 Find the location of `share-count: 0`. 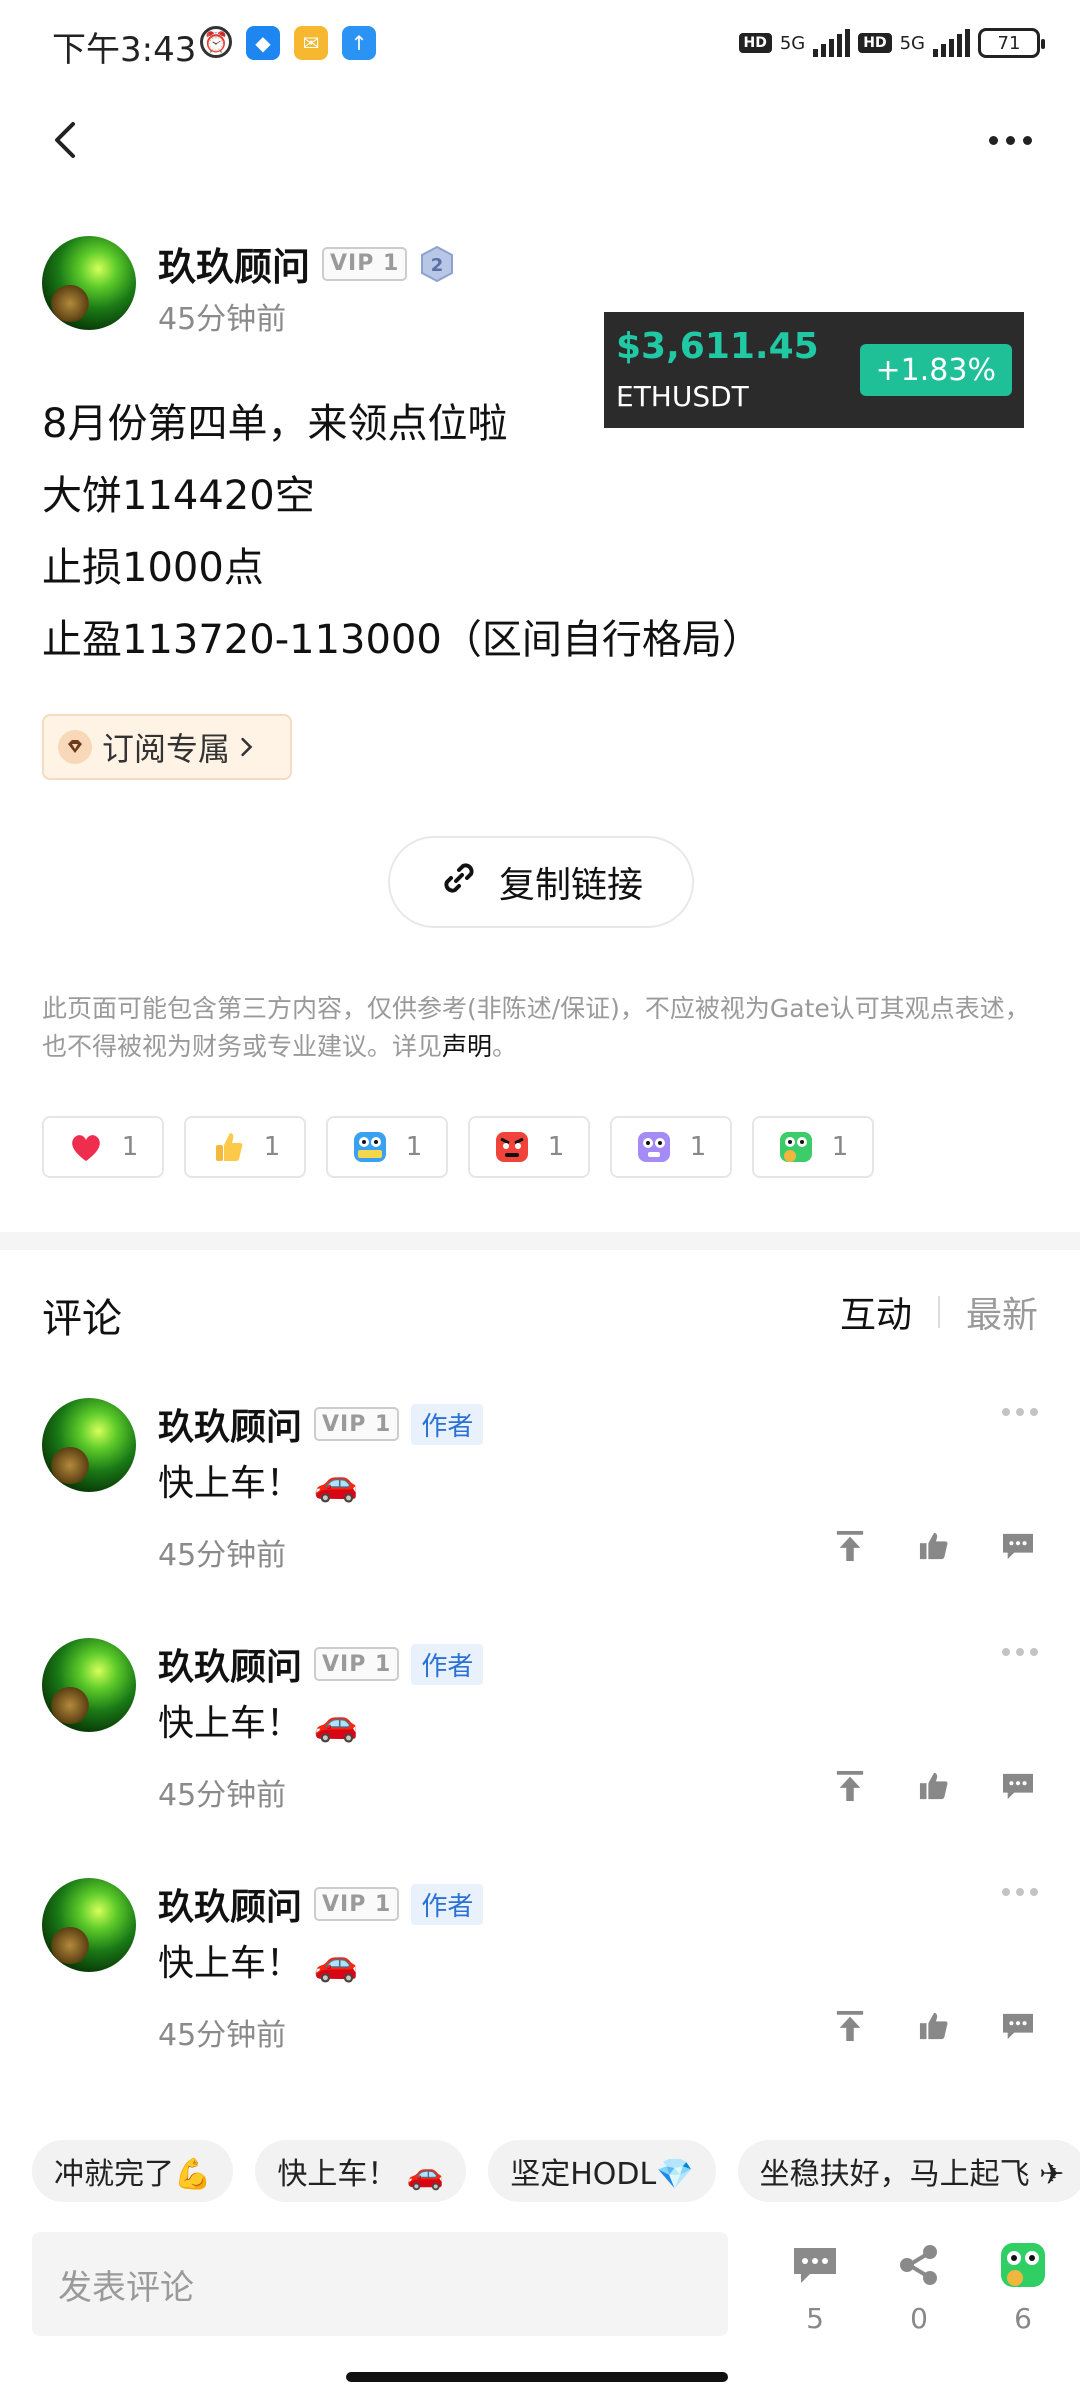

share-count: 0 is located at coordinates (919, 2318).